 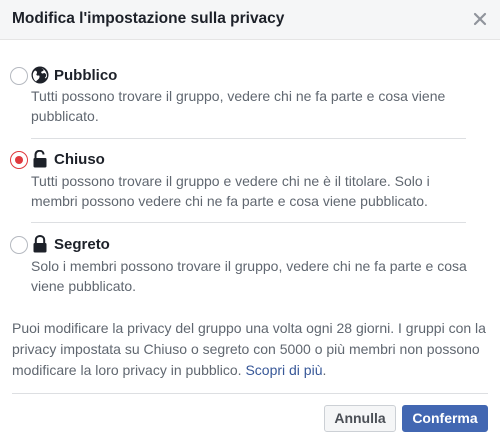 What do you see at coordinates (86, 75) in the screenshot?
I see `option-label-public: Pubblico` at bounding box center [86, 75].